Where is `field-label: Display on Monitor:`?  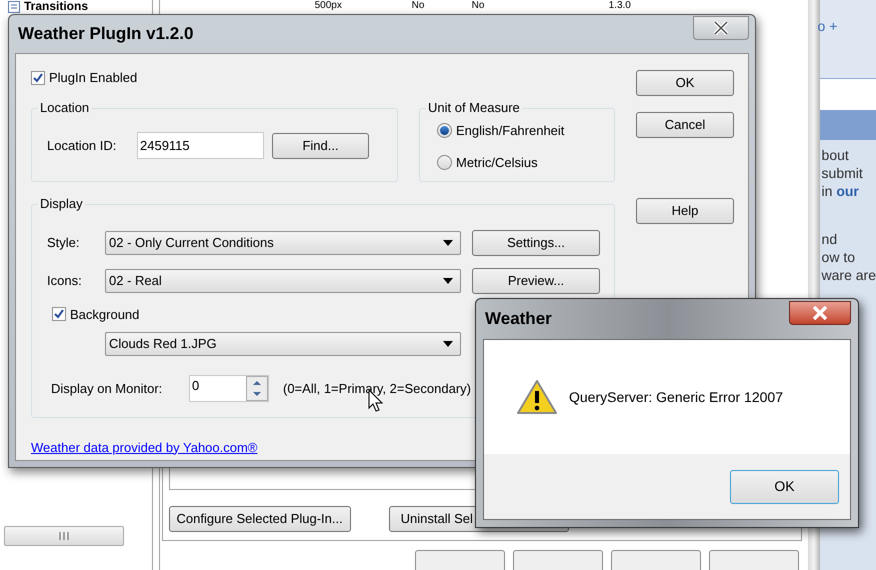 field-label: Display on Monitor: is located at coordinates (107, 389).